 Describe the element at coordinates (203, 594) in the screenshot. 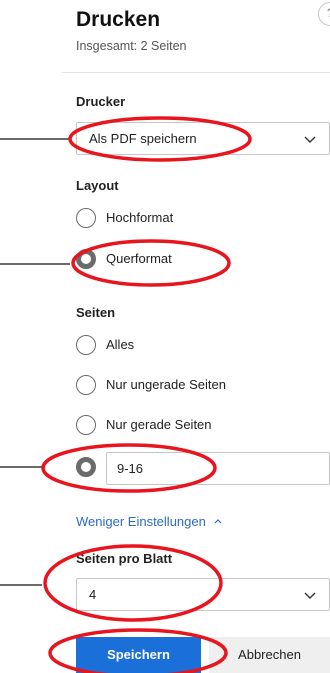

I see `pages-per-sheet-select: 4` at that location.